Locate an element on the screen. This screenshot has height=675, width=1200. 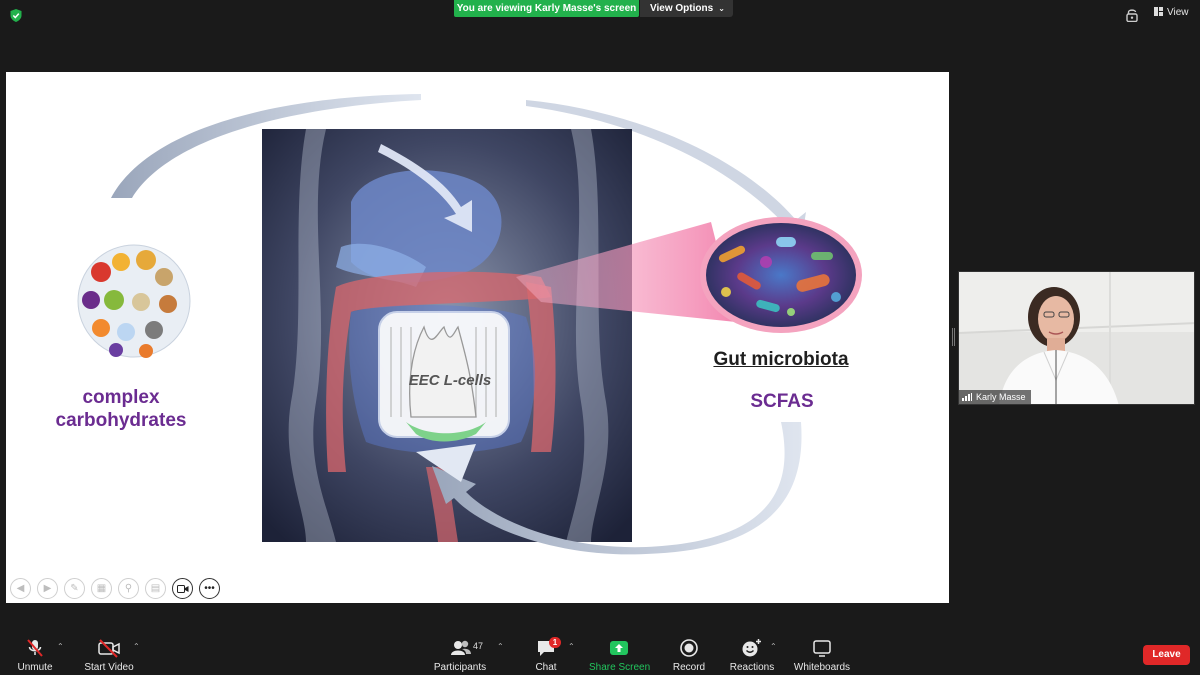
chat-unread-badge: 1 is located at coordinates (555, 642).